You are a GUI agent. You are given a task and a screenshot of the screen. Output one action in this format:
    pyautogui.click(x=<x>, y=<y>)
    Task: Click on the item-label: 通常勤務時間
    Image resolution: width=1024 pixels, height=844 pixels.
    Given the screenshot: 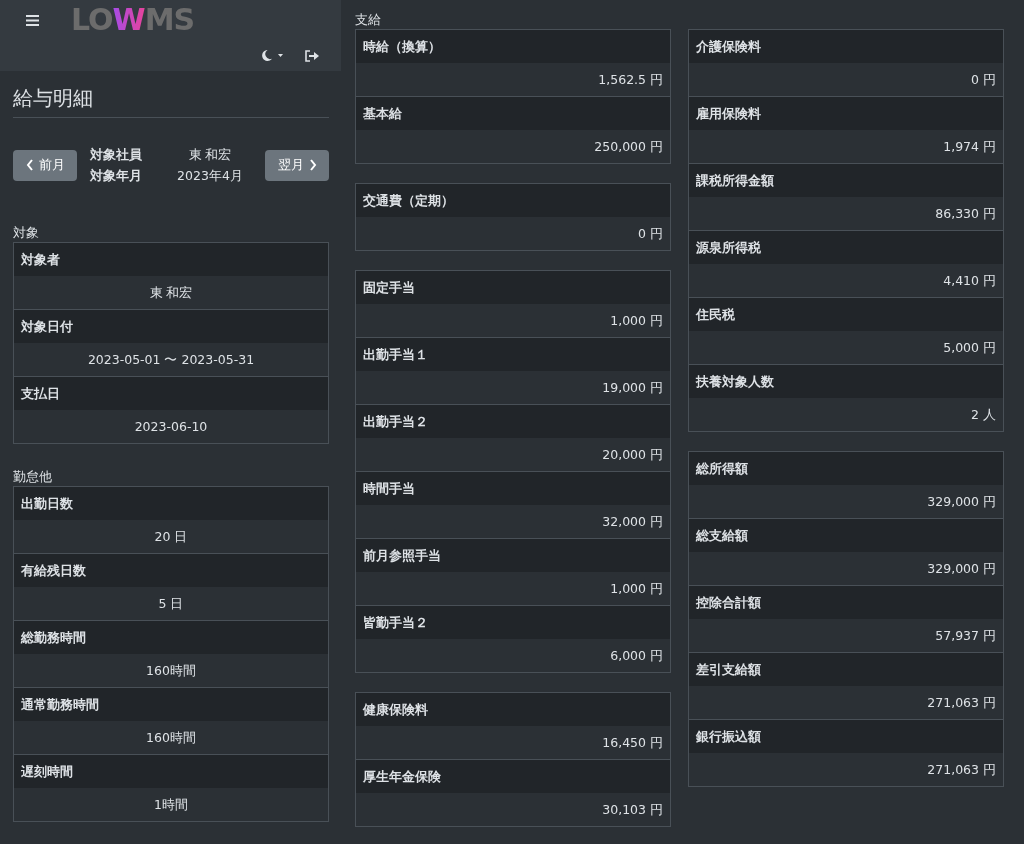 What is the action you would take?
    pyautogui.click(x=171, y=704)
    